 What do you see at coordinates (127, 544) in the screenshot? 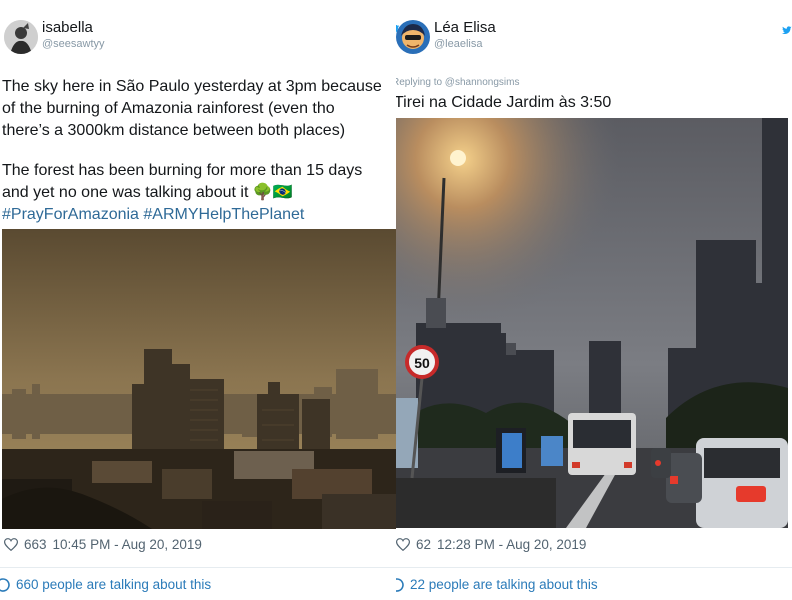
I see `timestamp: 10:45 PM - Aug 20, 2019` at bounding box center [127, 544].